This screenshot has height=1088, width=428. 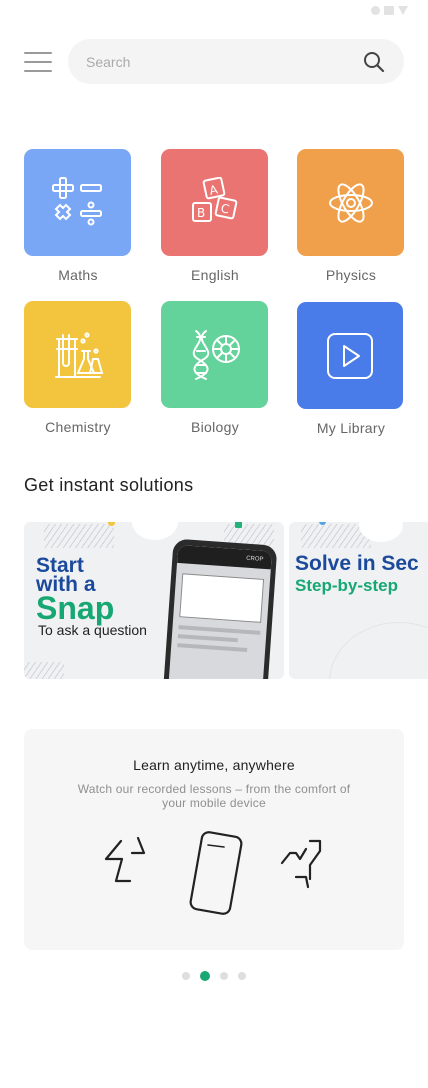 I want to click on subject-my-library: My Library, so click(x=351, y=369).